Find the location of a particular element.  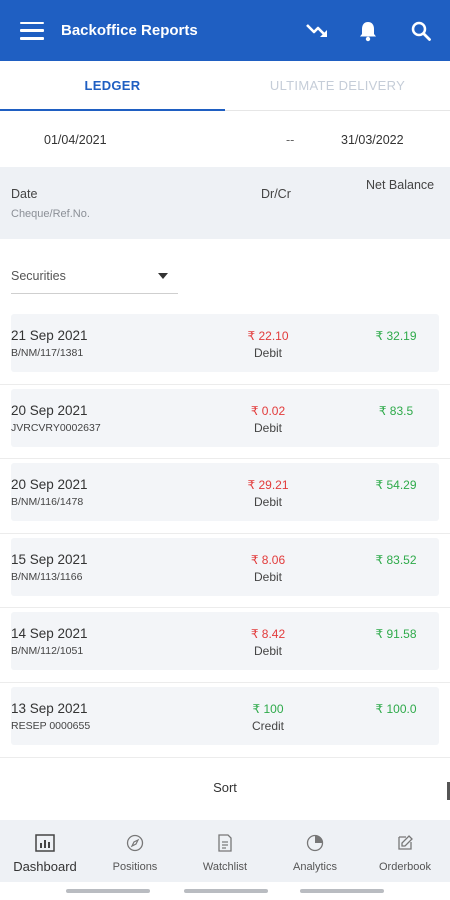

page-title: Backoffice Reports is located at coordinates (129, 30).